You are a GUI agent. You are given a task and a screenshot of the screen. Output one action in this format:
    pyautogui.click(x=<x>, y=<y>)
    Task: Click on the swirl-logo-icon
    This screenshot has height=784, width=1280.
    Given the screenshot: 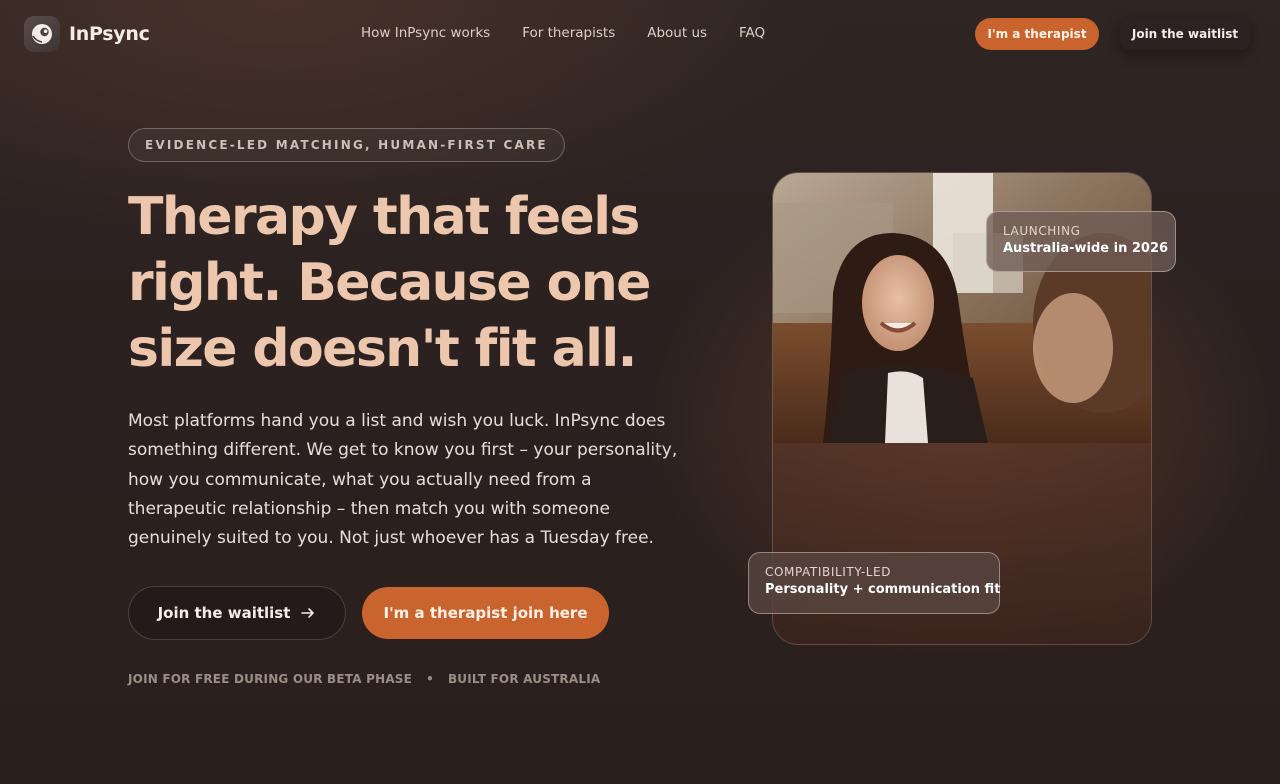 What is the action you would take?
    pyautogui.click(x=42, y=34)
    